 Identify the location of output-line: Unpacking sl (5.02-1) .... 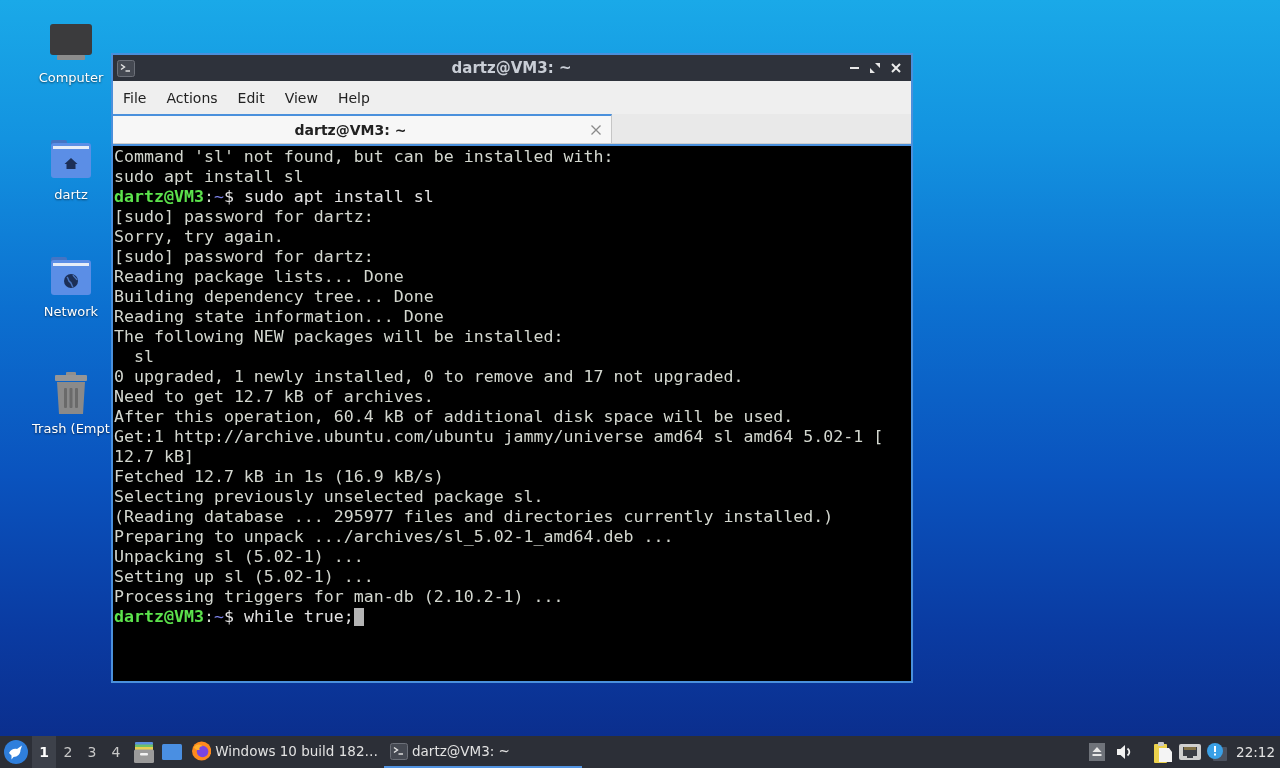
(239, 557).